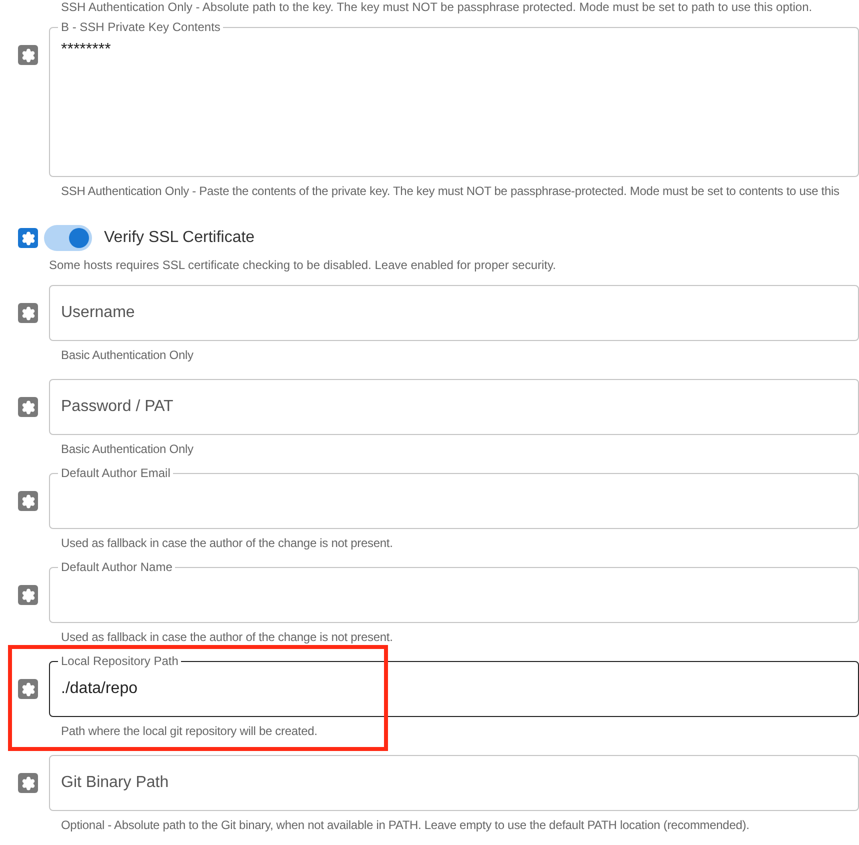  What do you see at coordinates (117, 407) in the screenshot?
I see `field-label: Password / PAT` at bounding box center [117, 407].